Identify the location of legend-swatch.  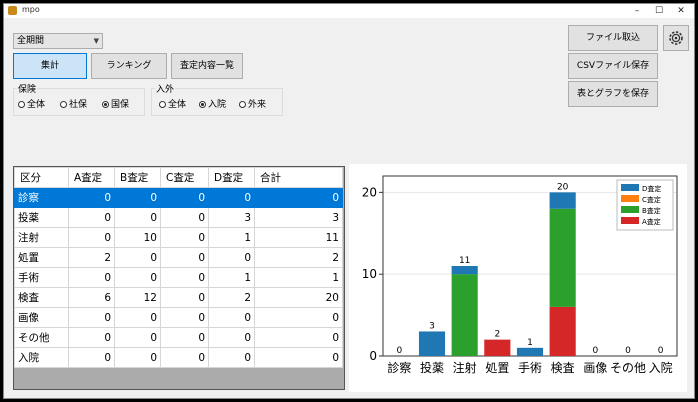
(630, 198).